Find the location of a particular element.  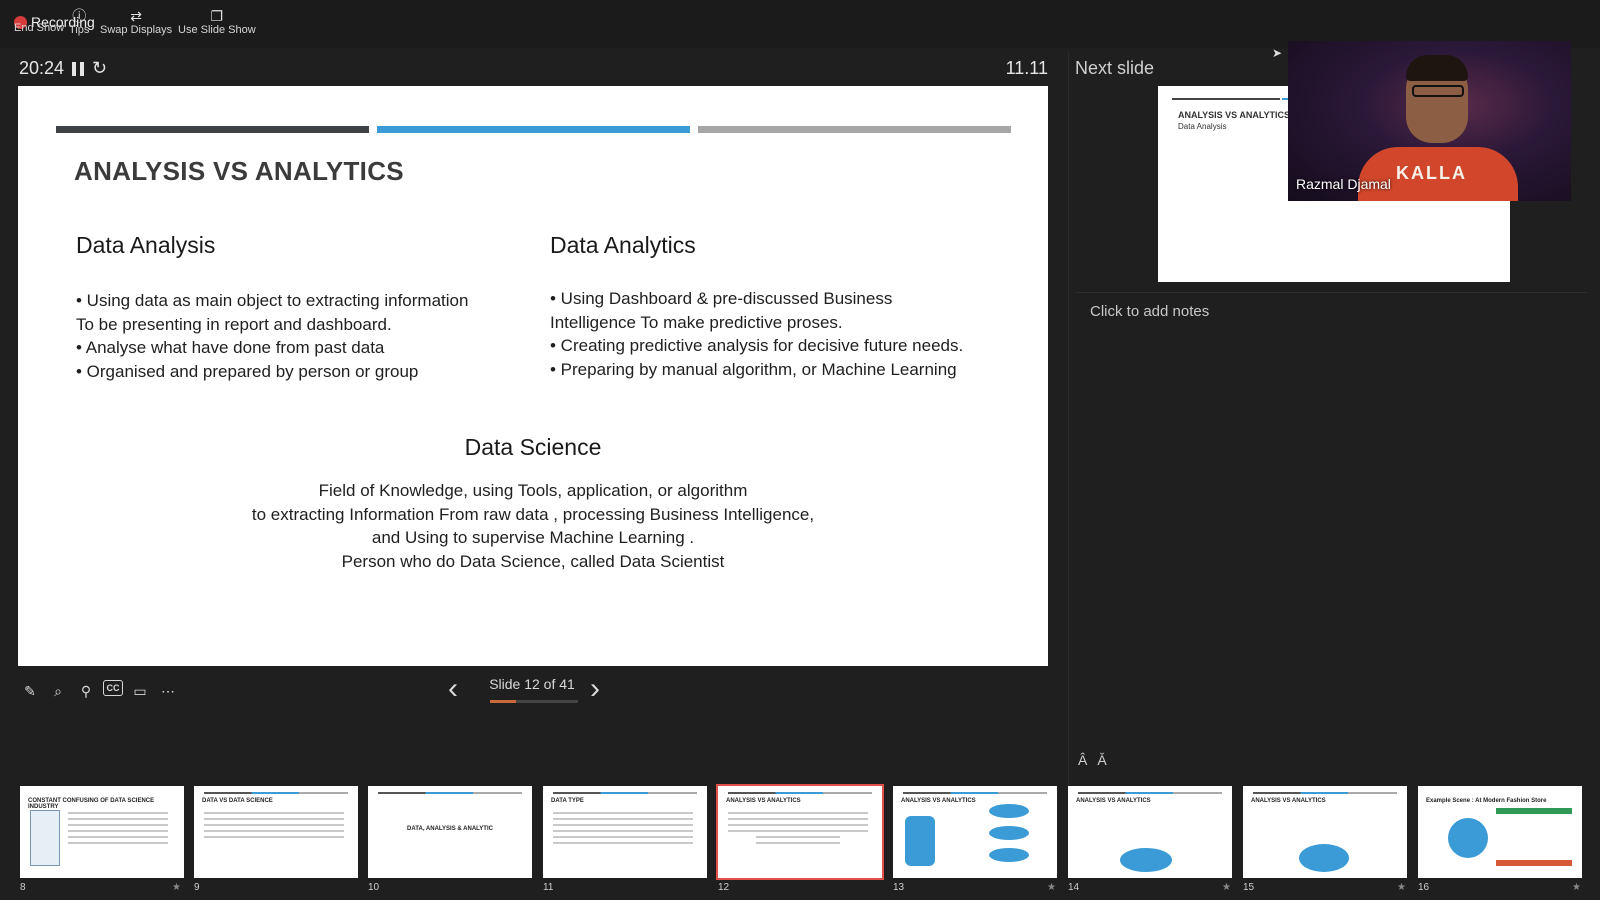

thumbnail-slide-12: ANALYSIS VS ANALYTICS is located at coordinates (800, 832).